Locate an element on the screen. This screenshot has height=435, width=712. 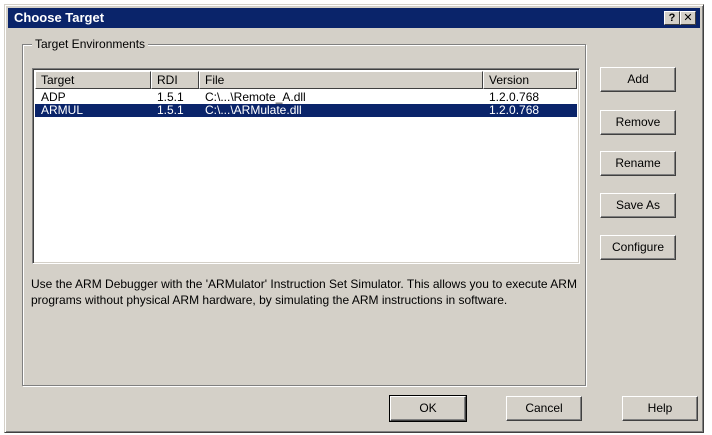
configure-button: Configure is located at coordinates (638, 247).